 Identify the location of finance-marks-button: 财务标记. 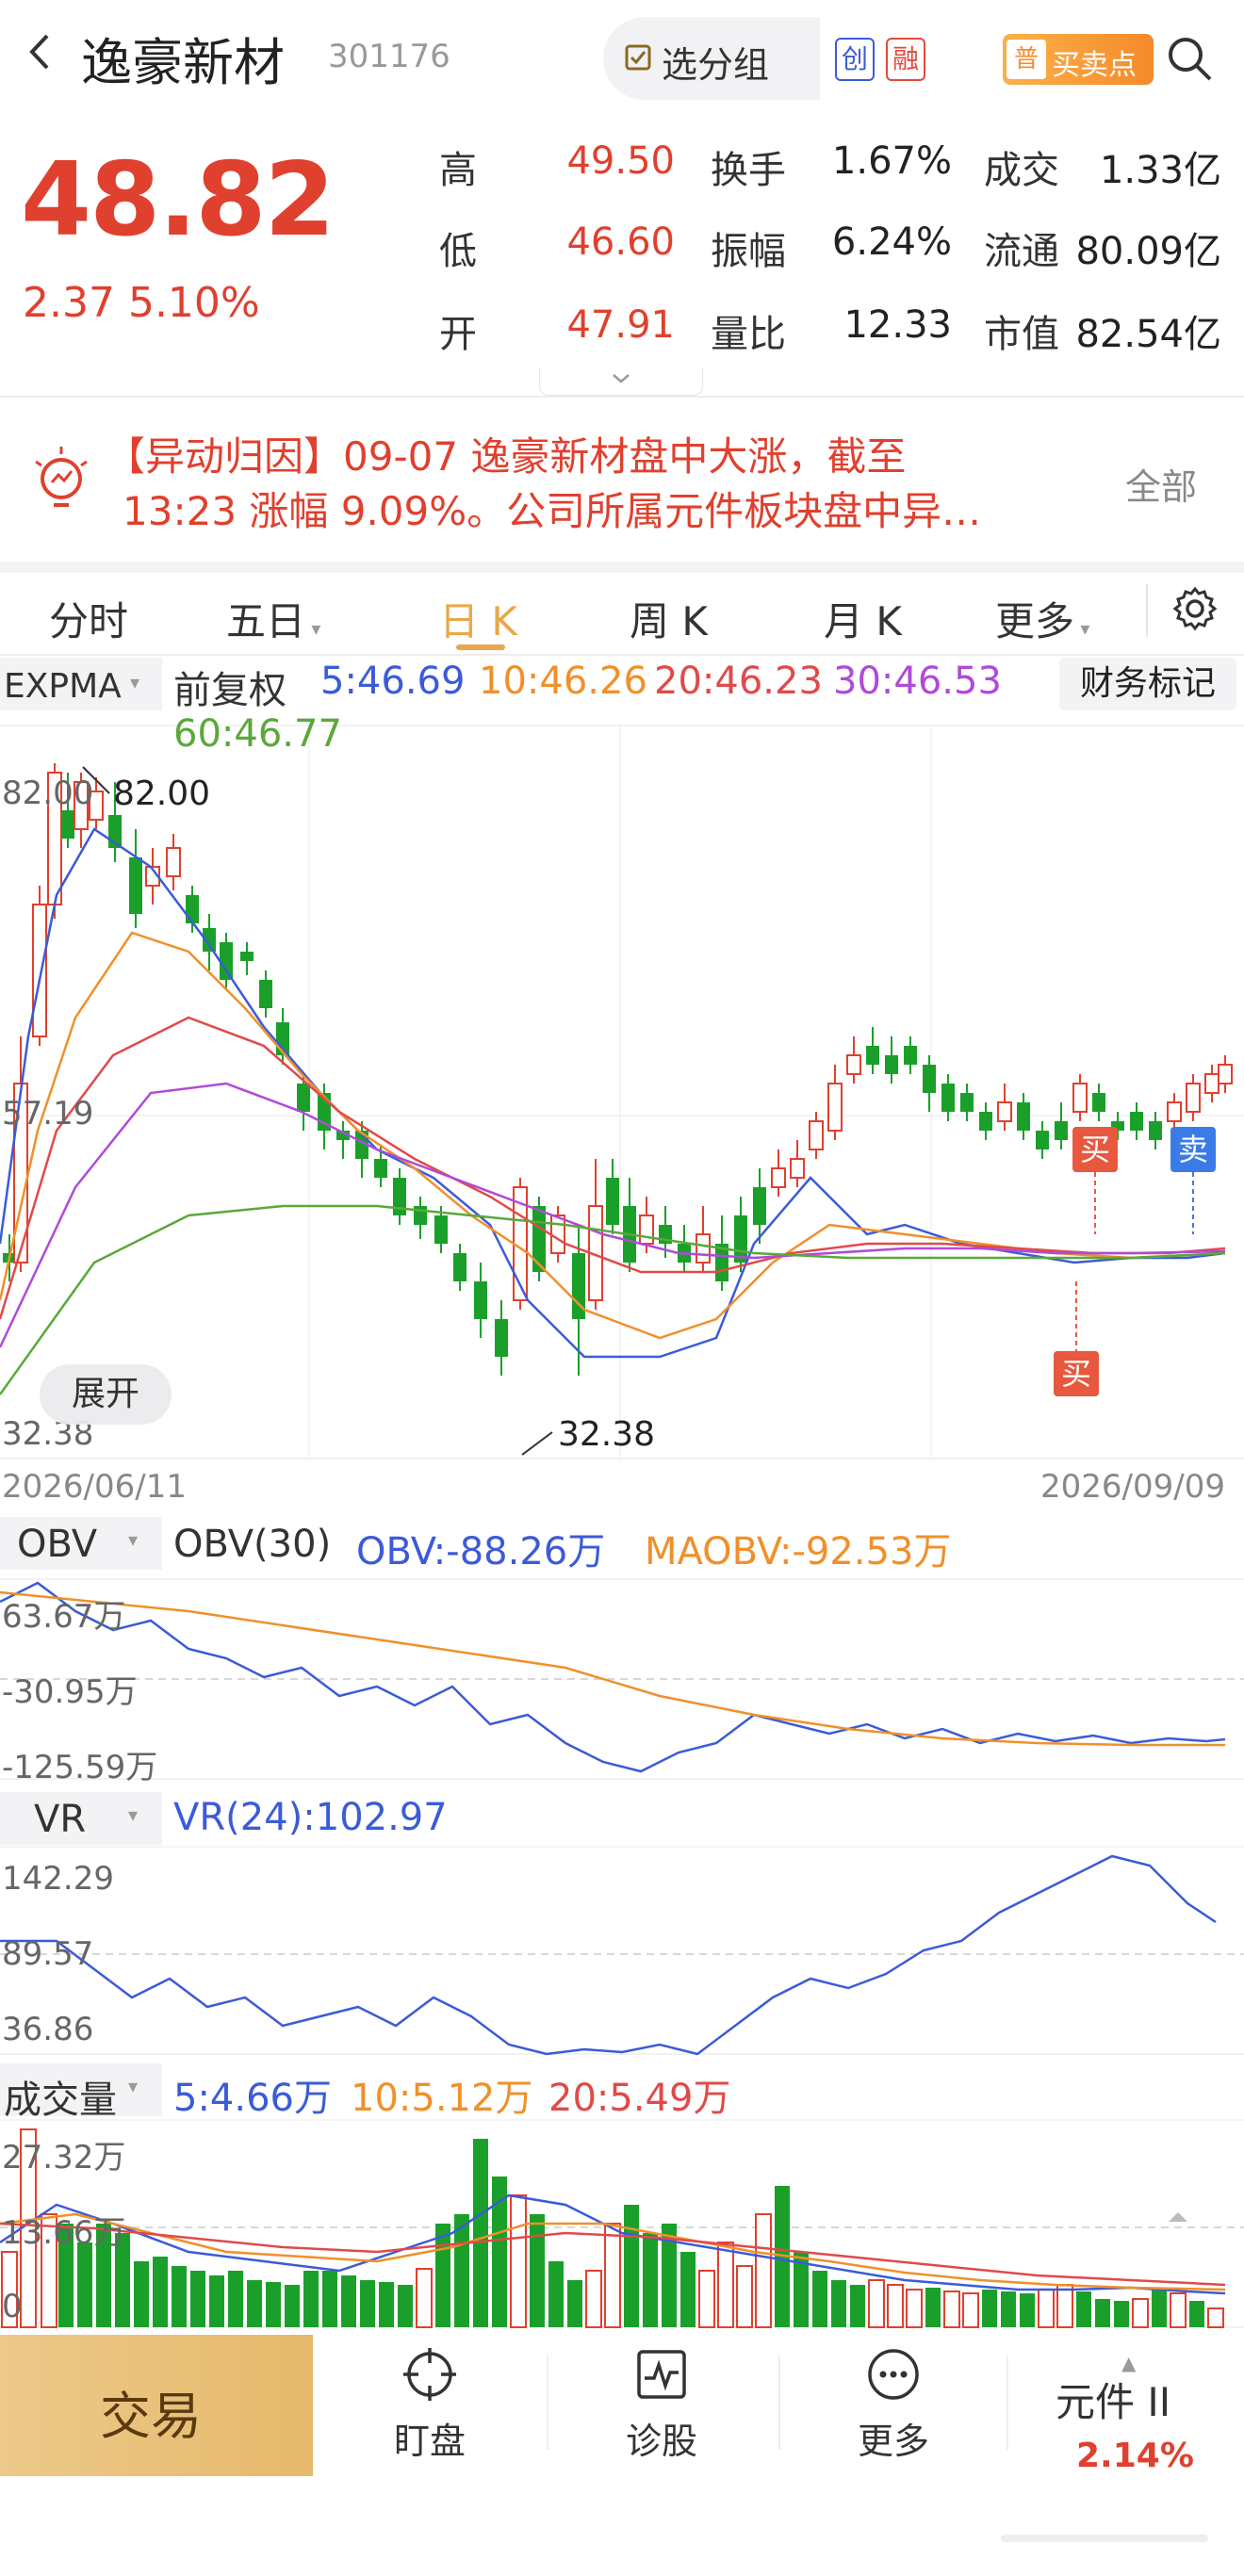
(1147, 684).